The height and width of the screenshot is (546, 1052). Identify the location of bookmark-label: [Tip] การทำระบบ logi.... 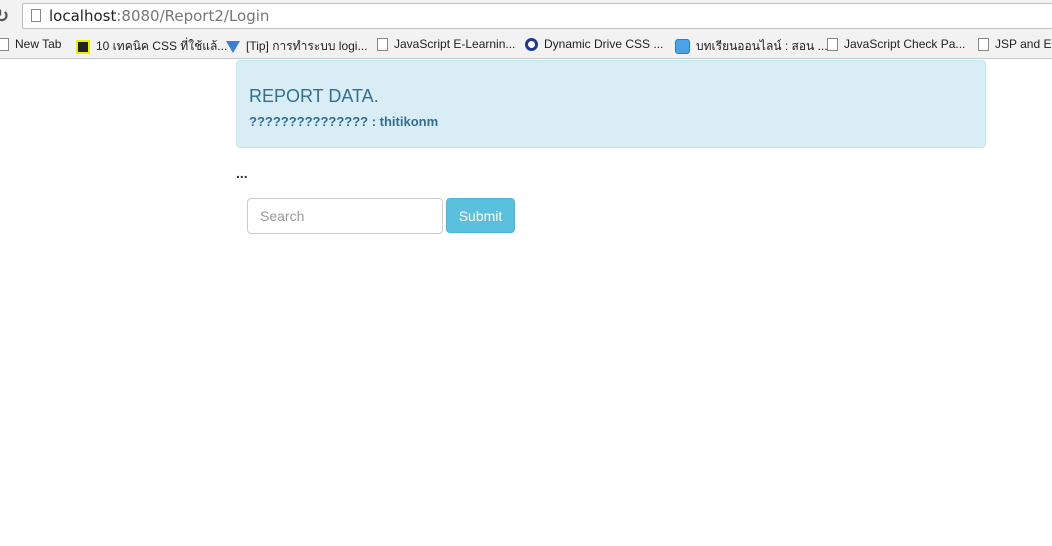
(307, 46).